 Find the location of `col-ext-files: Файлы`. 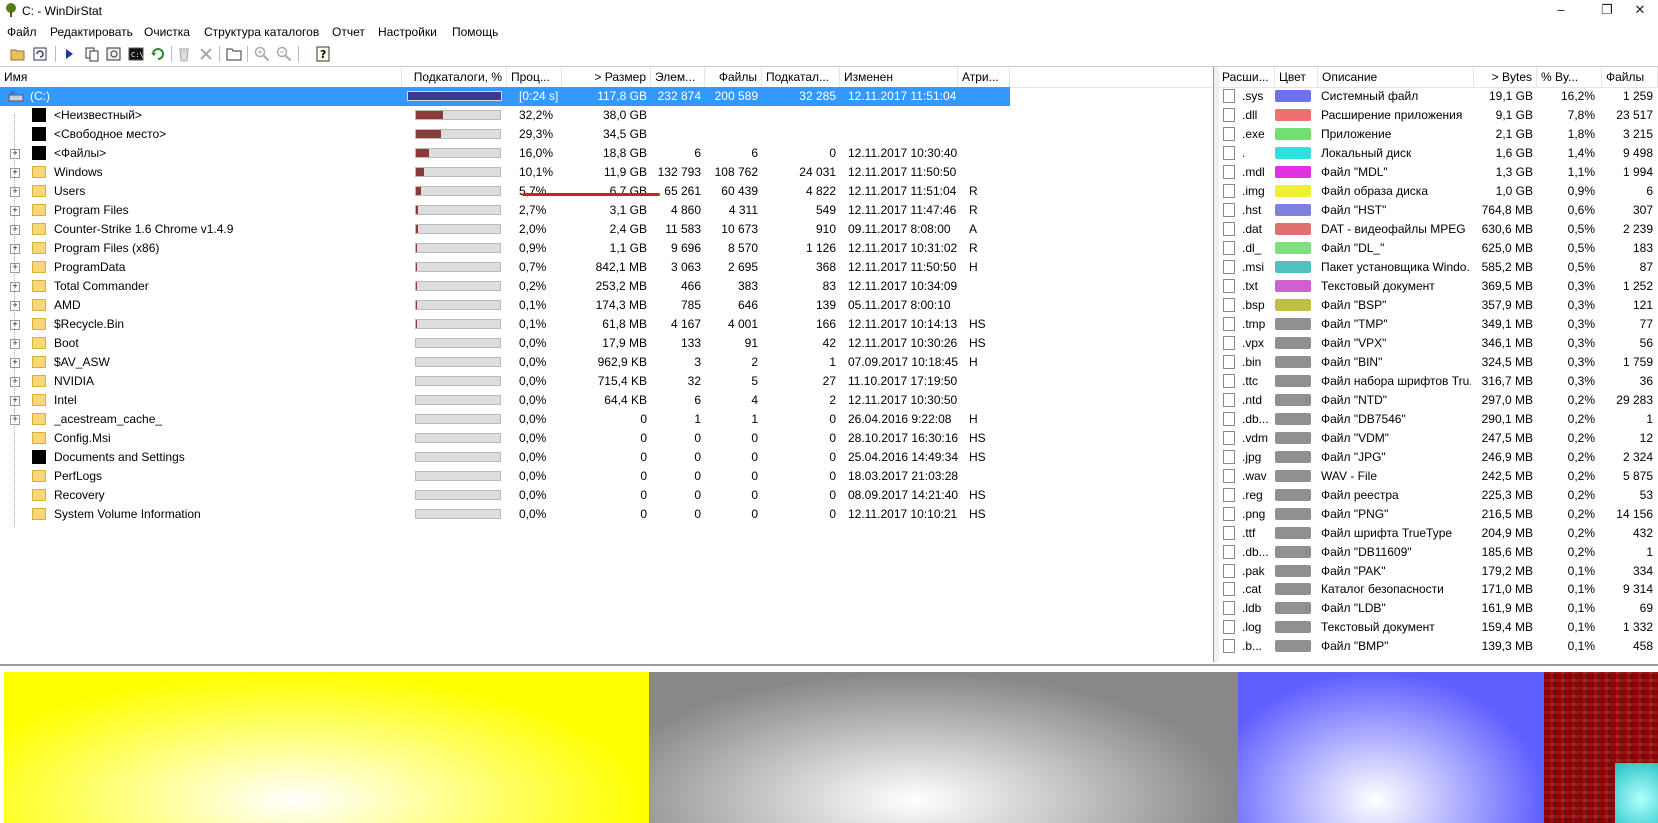

col-ext-files: Файлы is located at coordinates (1630, 77).